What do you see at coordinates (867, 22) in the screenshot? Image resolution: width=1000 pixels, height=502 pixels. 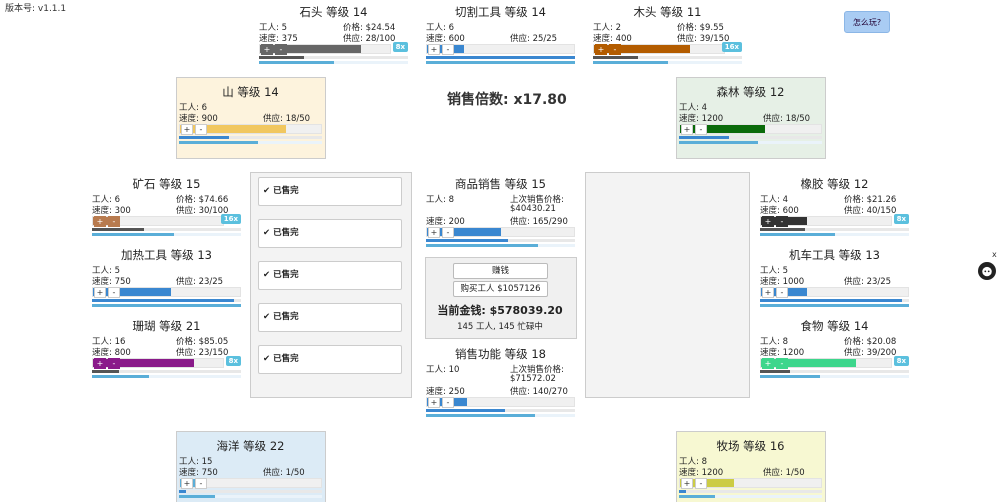 I see `how-to-play-button: 怎么玩?` at bounding box center [867, 22].